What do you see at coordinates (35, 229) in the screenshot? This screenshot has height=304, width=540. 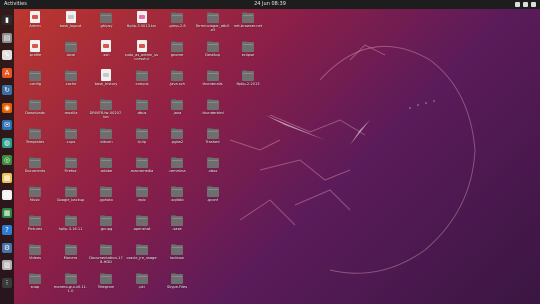 I see `desktop-icon: Pictures` at bounding box center [35, 229].